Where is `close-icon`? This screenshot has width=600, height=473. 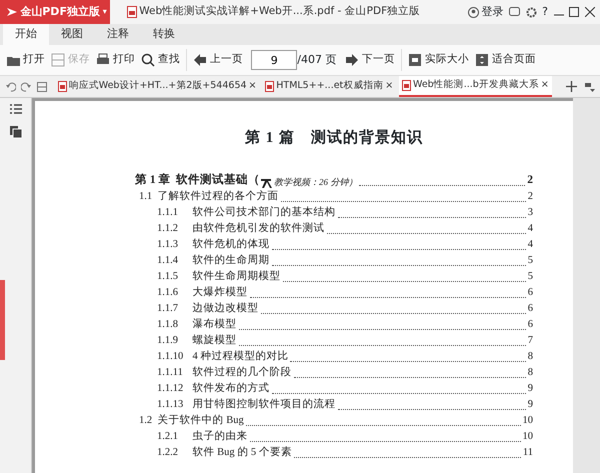 close-icon is located at coordinates (589, 12).